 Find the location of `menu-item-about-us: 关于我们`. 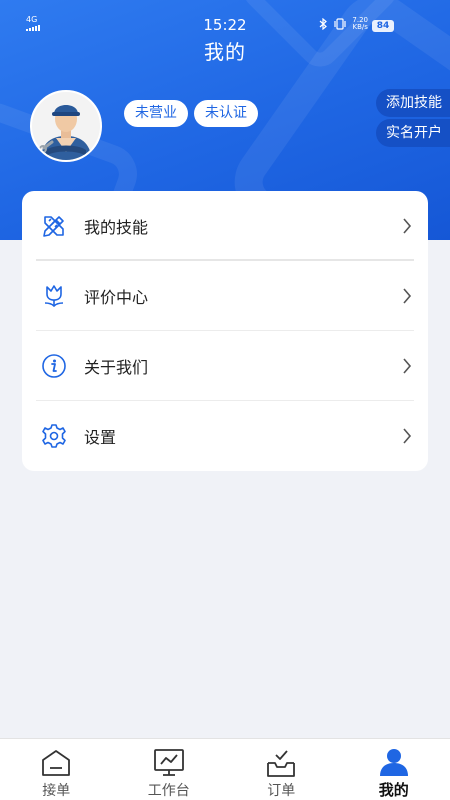

menu-item-about-us: 关于我们 is located at coordinates (225, 366).